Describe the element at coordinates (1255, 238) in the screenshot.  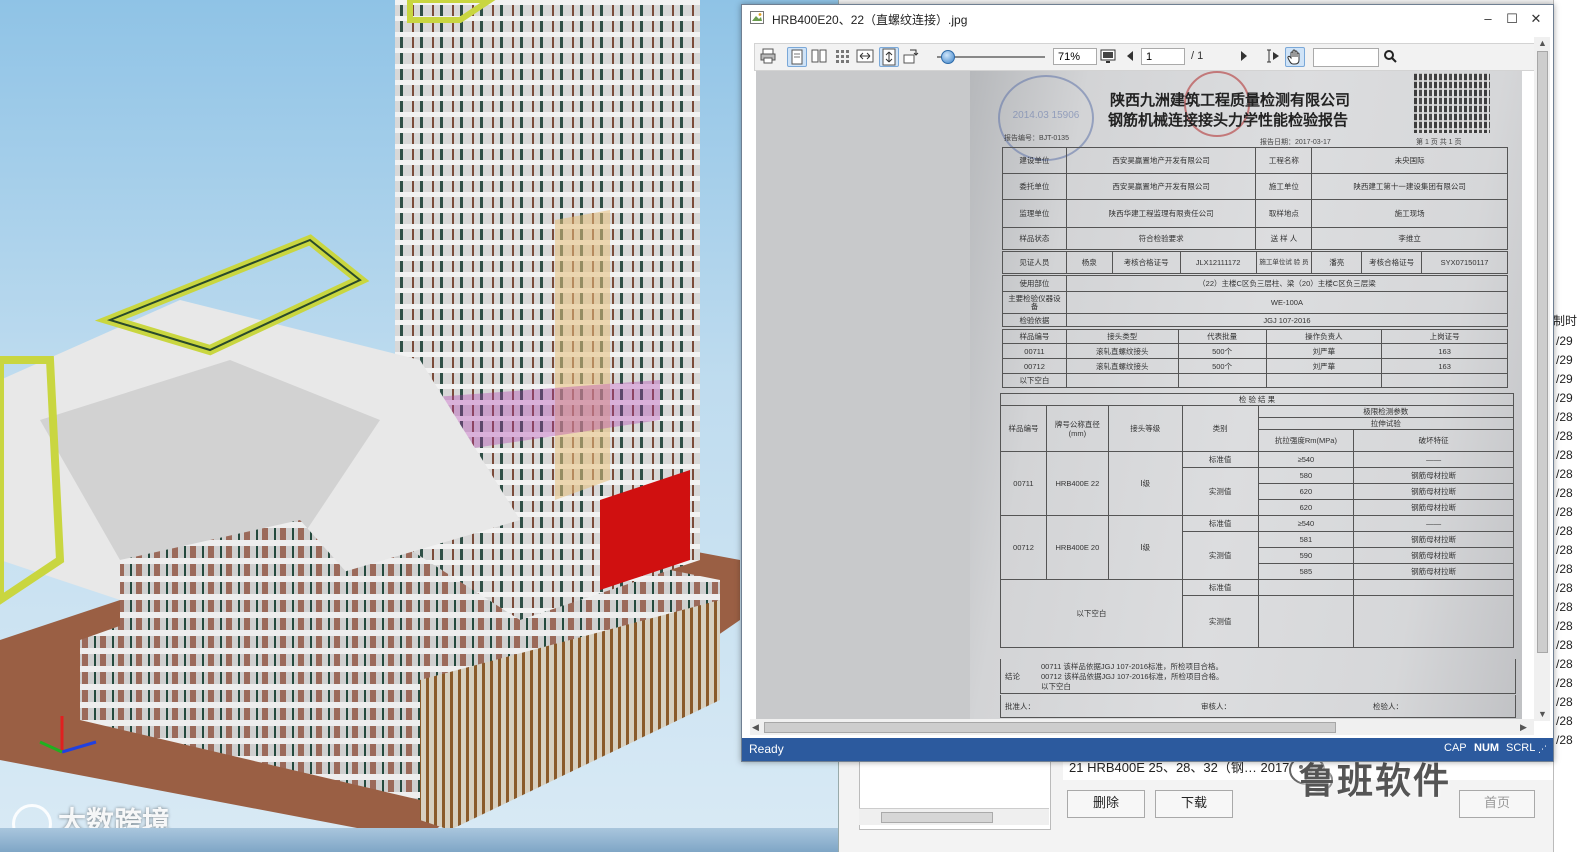
I see `table-row: 样品状态 符合检验要求 送 样 人 李维立` at that location.